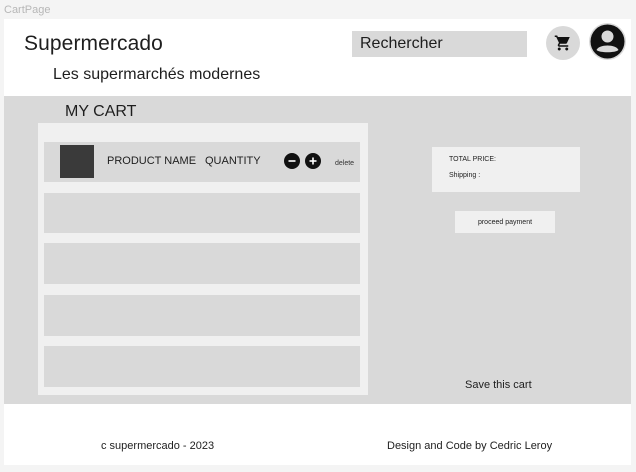 The width and height of the screenshot is (636, 472). Describe the element at coordinates (506, 169) in the screenshot. I see `order-summary-box: TOTAL PRICE: Shipping :` at that location.